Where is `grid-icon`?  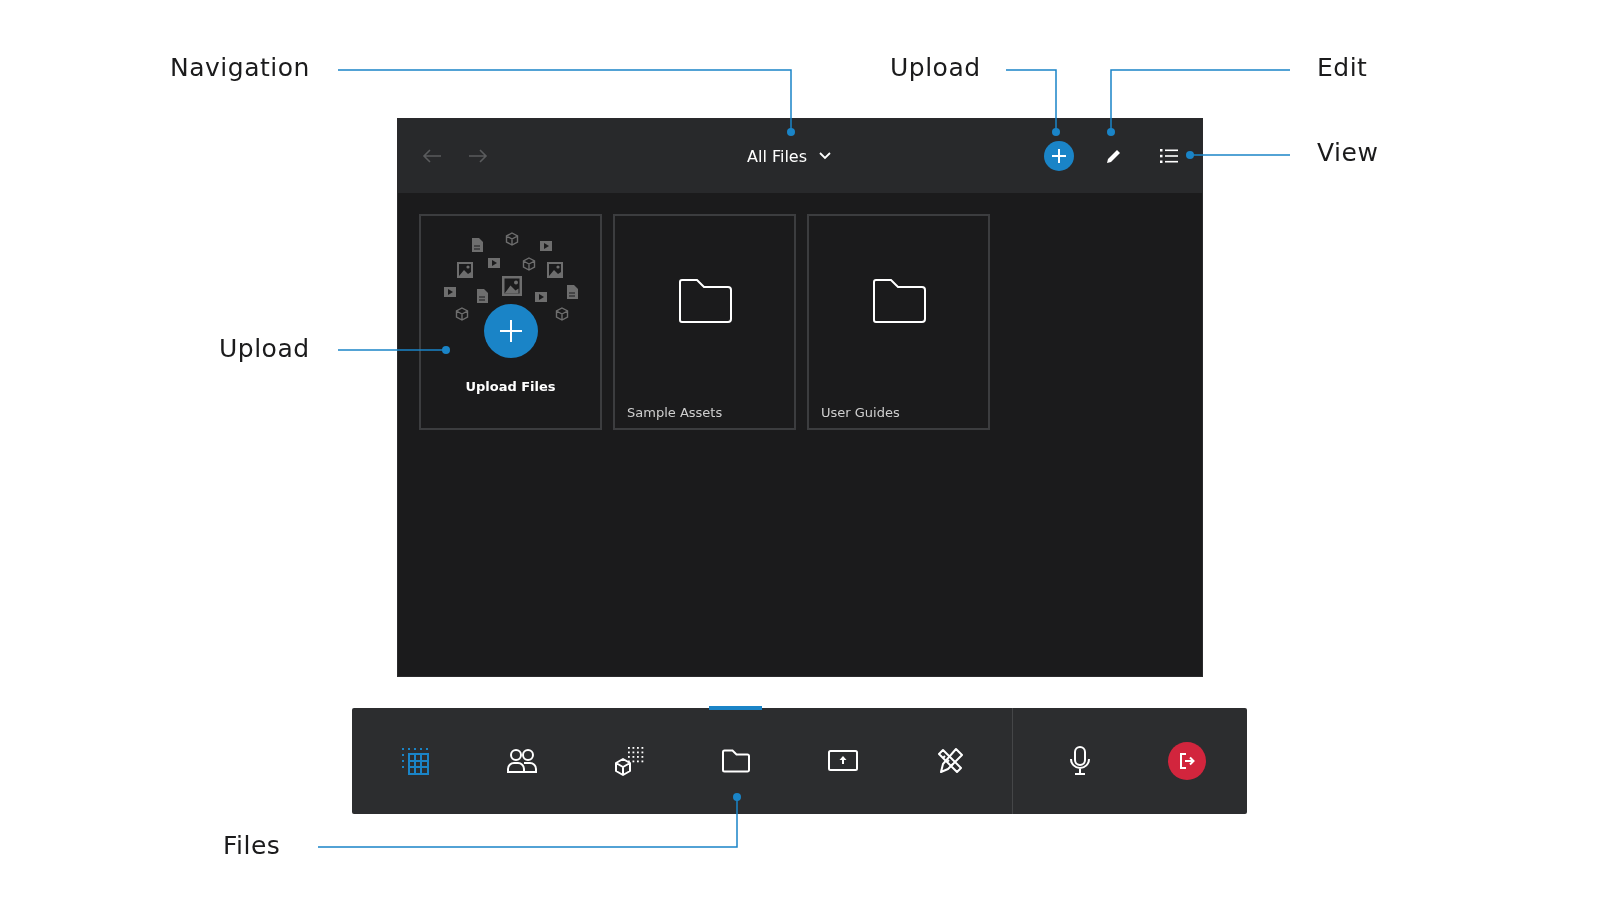 grid-icon is located at coordinates (414, 761).